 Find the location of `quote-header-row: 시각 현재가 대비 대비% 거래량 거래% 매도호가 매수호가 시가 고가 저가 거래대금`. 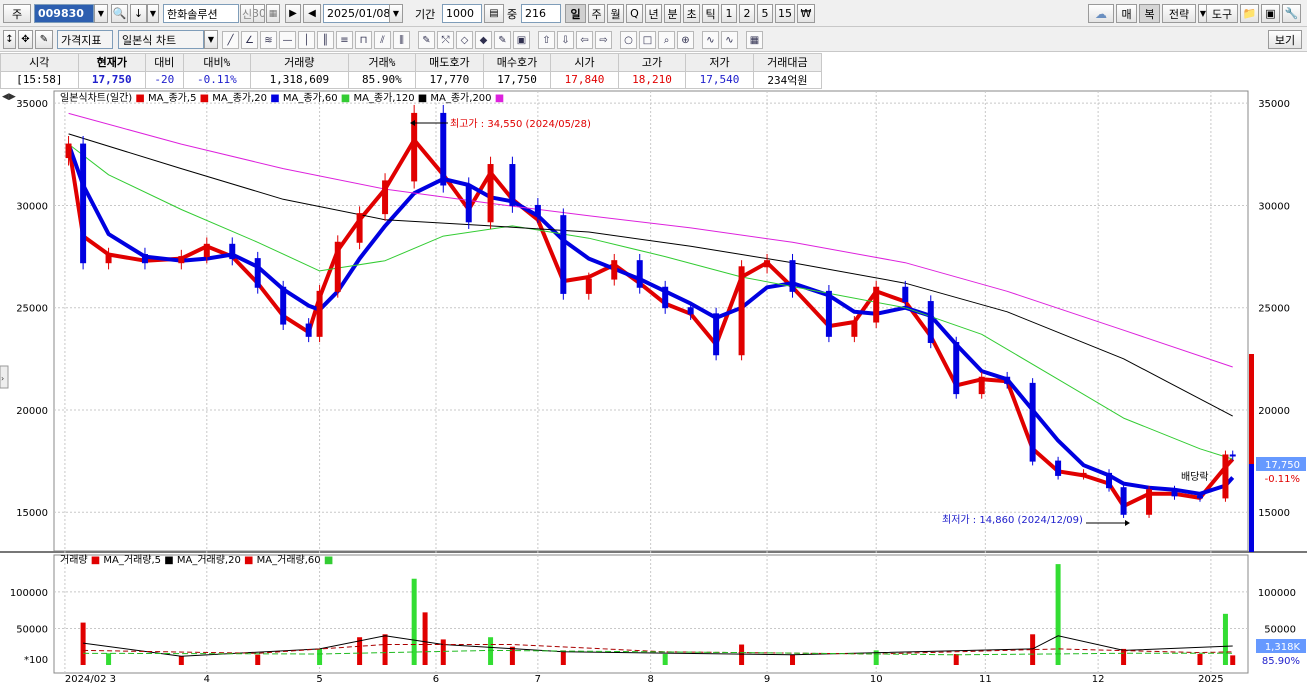

quote-header-row: 시각 현재가 대비 대비% 거래량 거래% 매도호가 매수호가 시가 고가 저가 거래대금 is located at coordinates (411, 62).